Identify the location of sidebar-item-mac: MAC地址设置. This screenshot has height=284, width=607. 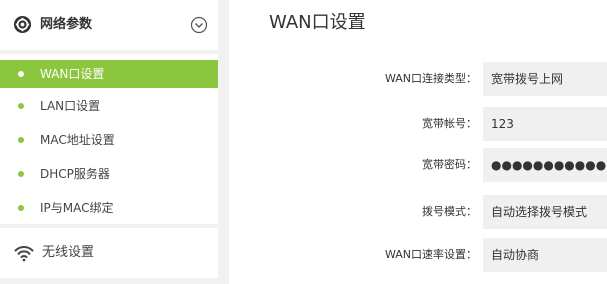
(109, 140).